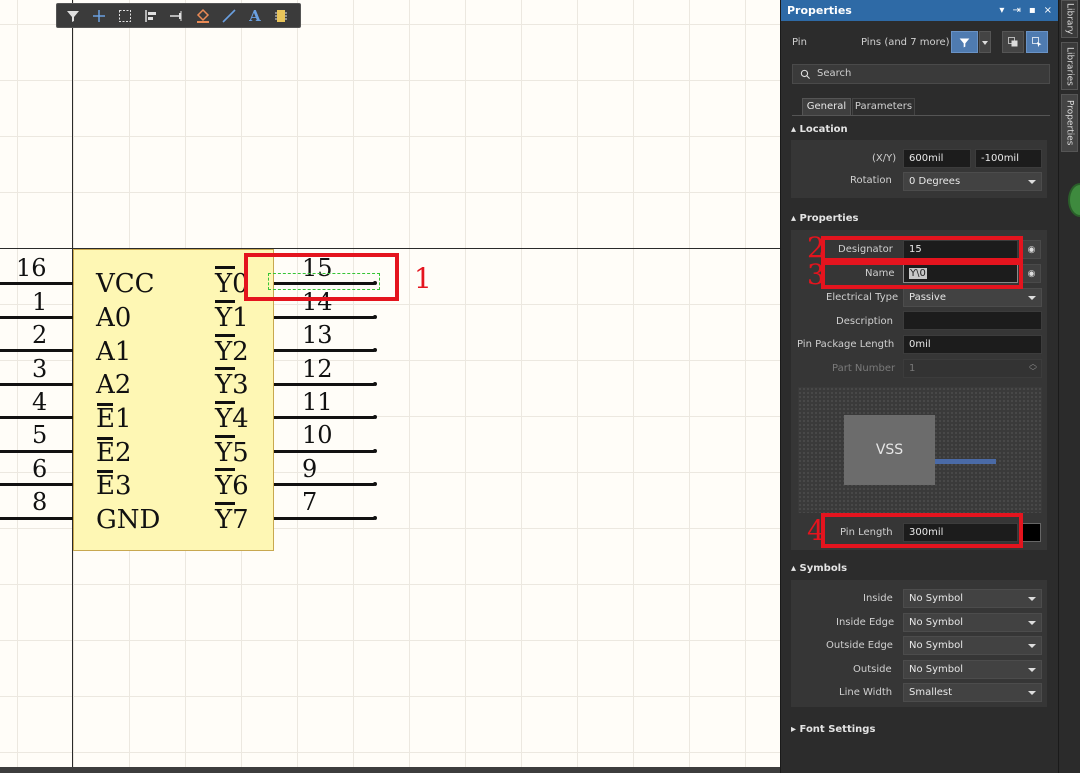  What do you see at coordinates (964, 42) in the screenshot?
I see `filter-button` at bounding box center [964, 42].